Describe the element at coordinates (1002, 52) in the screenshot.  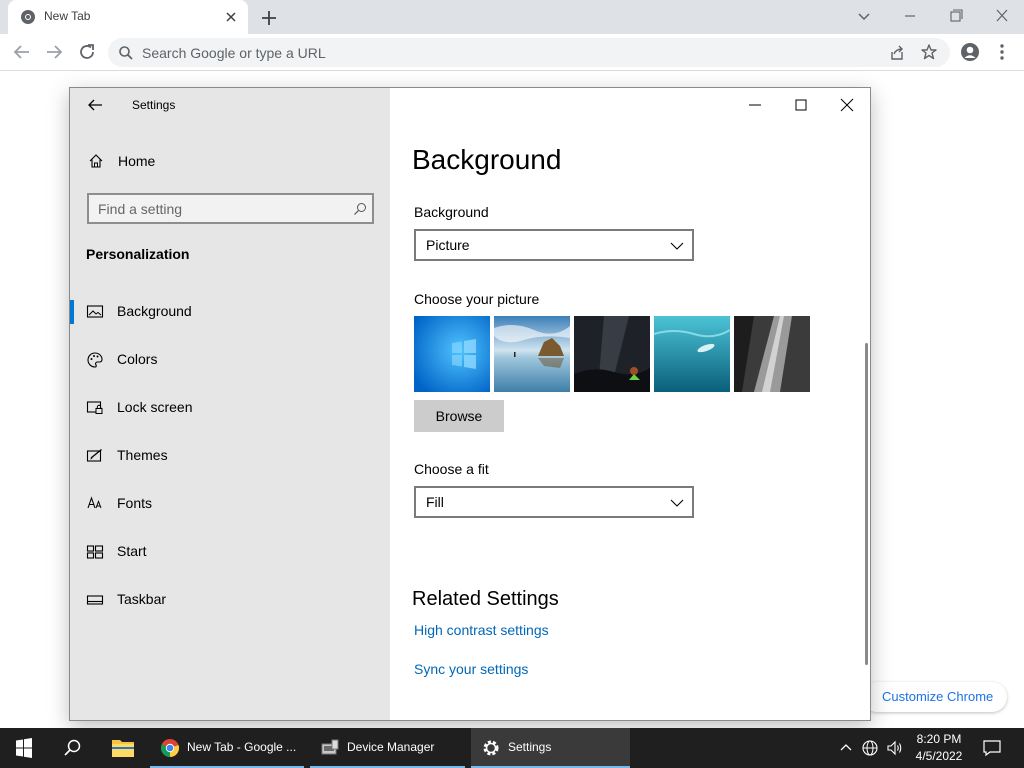
I see `more-menu-icon` at that location.